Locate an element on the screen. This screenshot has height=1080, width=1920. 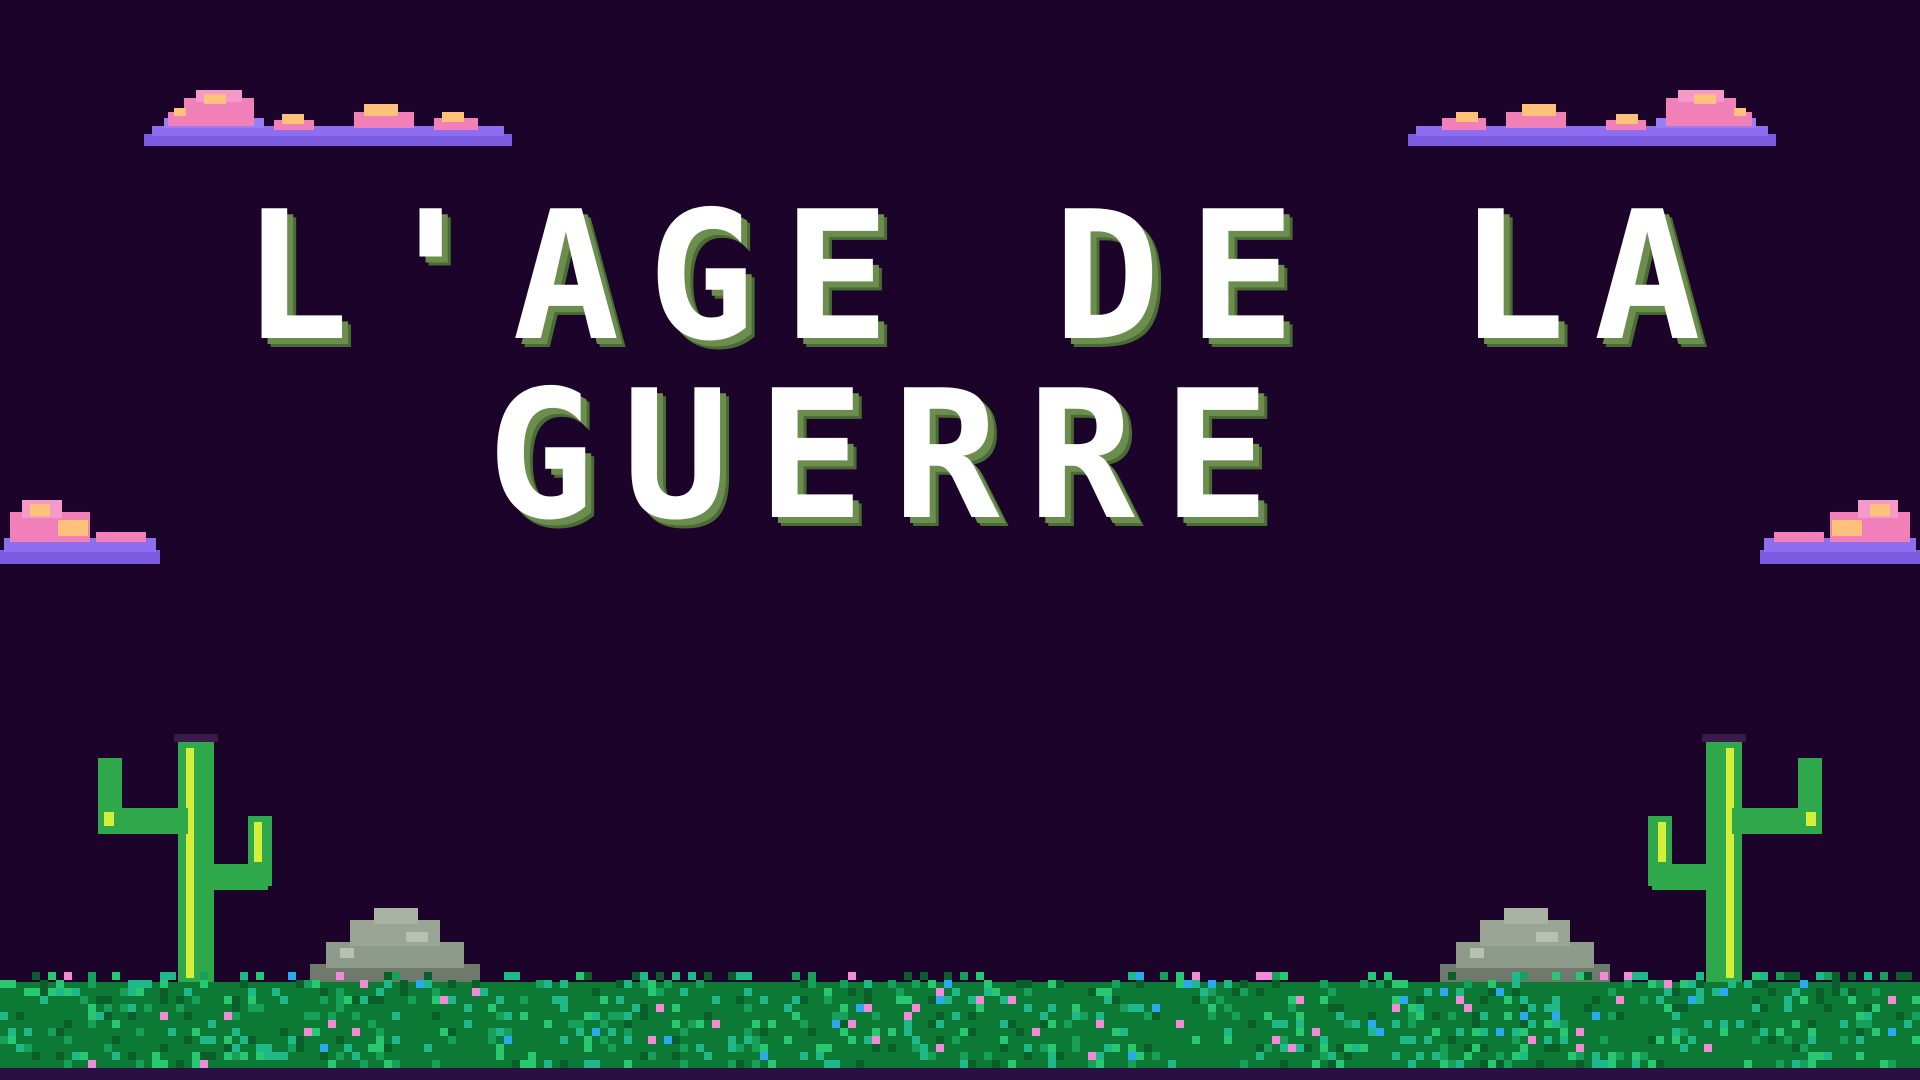
grass-ground is located at coordinates (960, 1026).